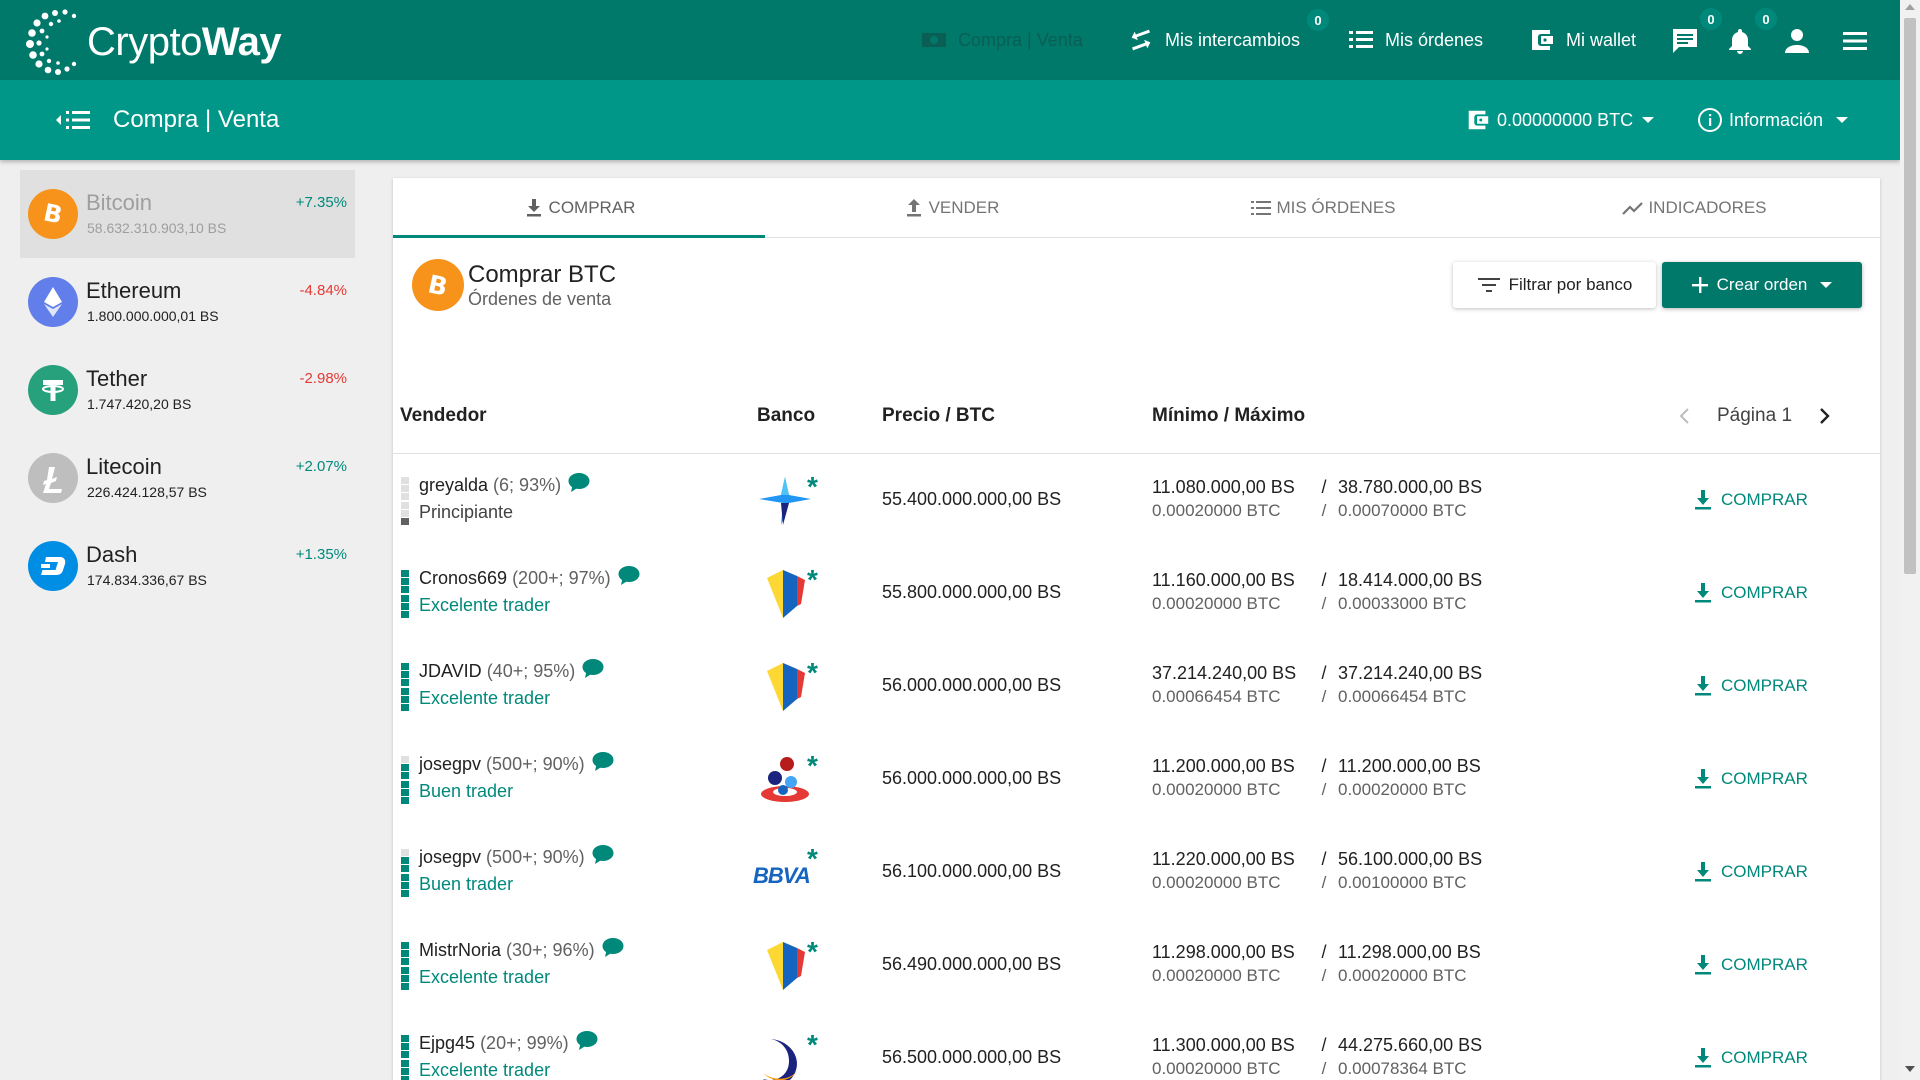 This screenshot has width=1920, height=1080. Describe the element at coordinates (124, 466) in the screenshot. I see `coin-name: Litecoin` at that location.